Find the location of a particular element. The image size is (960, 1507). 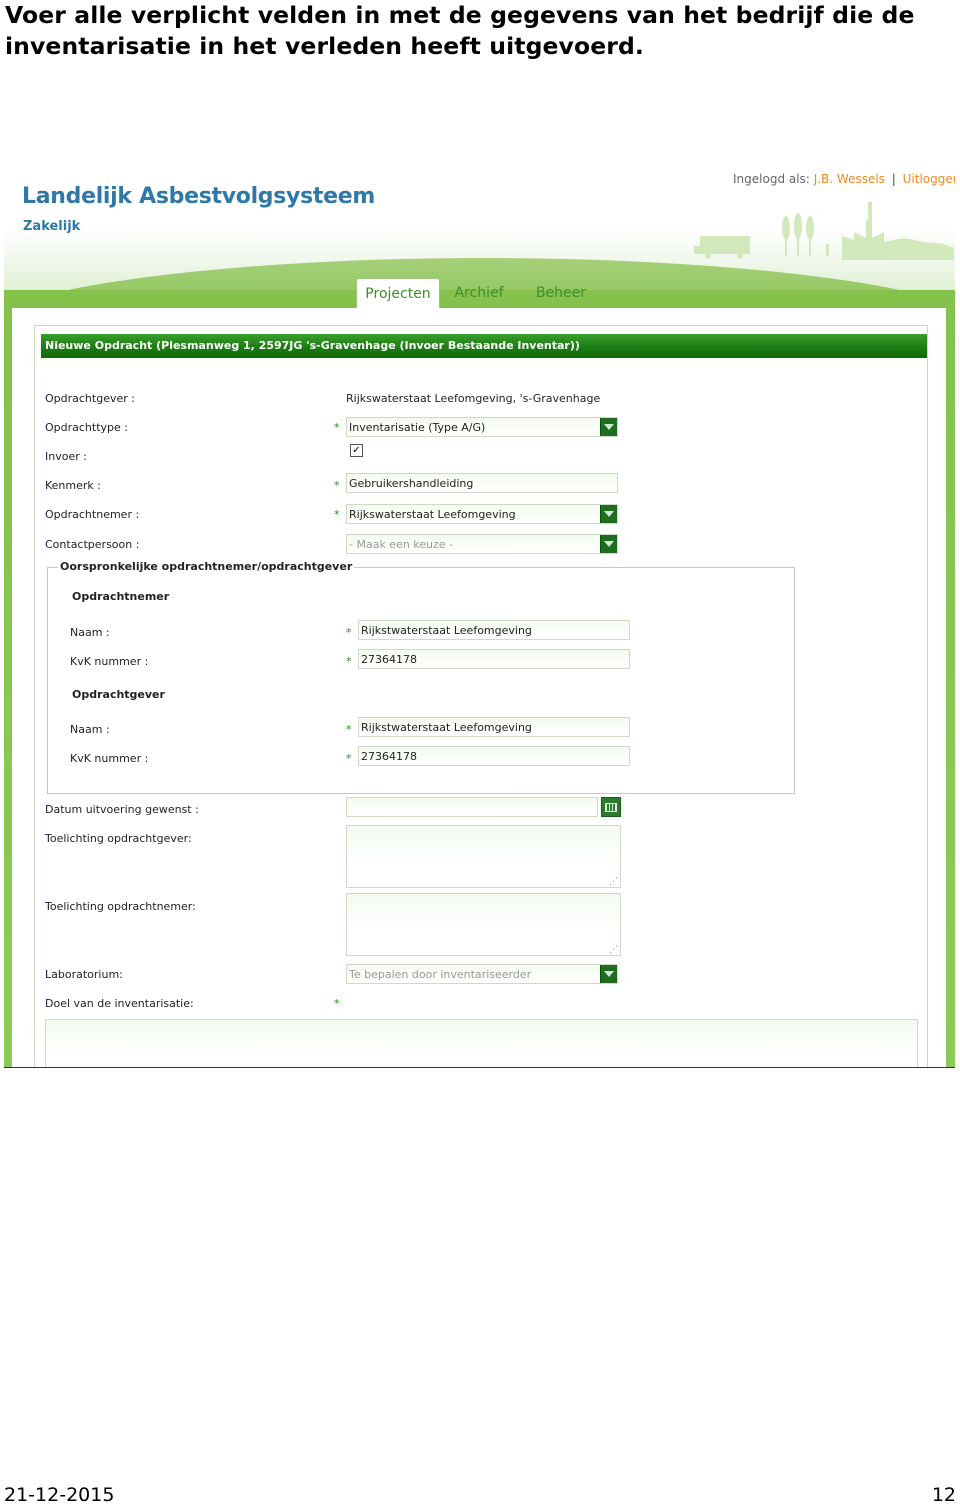

invoer-label: Invoer : is located at coordinates (66, 456).